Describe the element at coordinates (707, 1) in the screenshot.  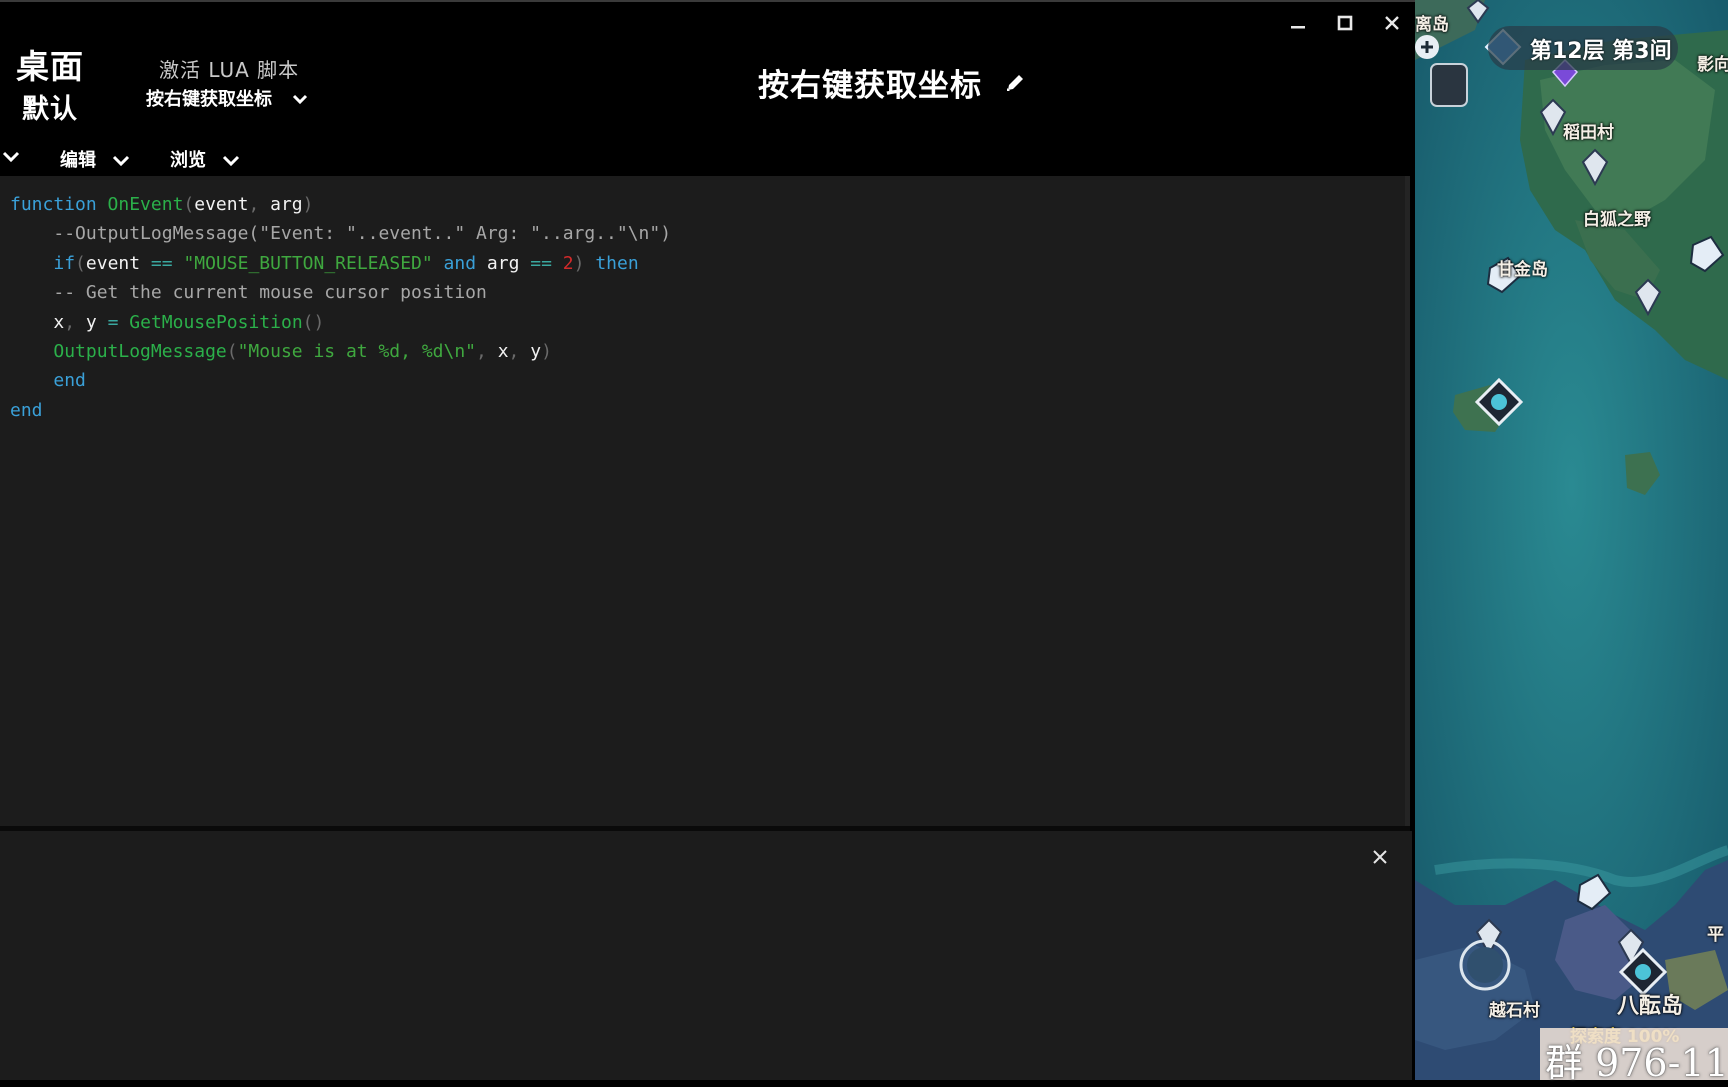
I see `window-top-border` at that location.